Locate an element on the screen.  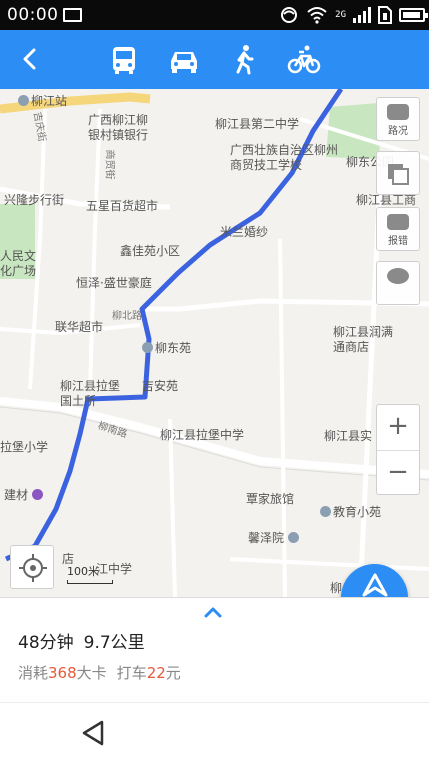
poi-label: 联华超市 is located at coordinates (79, 327).